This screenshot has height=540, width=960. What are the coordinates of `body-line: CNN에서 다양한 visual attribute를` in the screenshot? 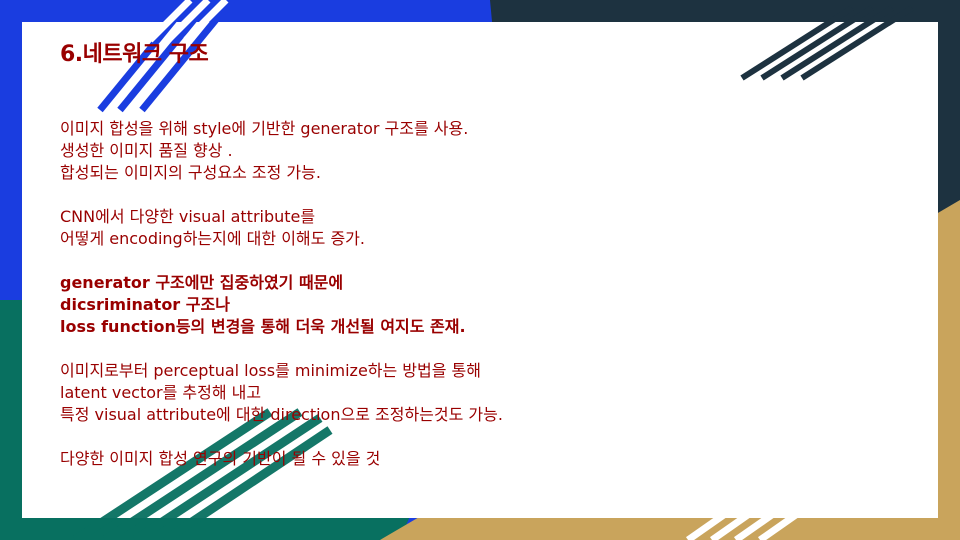 It's located at (188, 216).